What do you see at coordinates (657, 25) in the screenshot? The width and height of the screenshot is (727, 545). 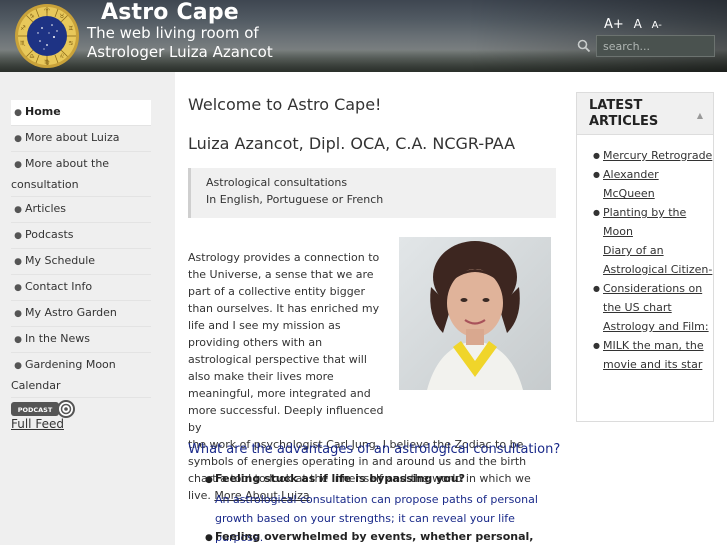 I see `font-decrease-button: A-` at bounding box center [657, 25].